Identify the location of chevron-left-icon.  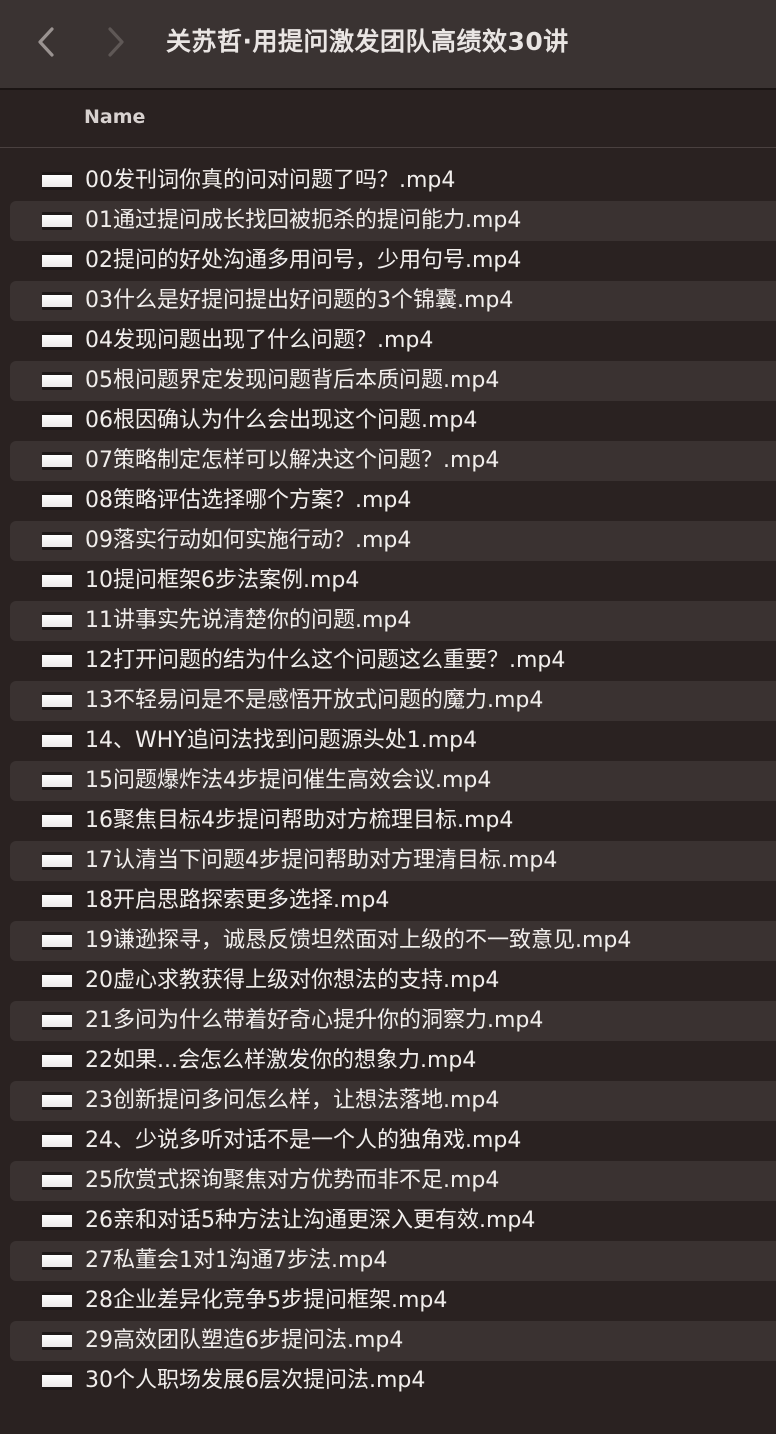
(46, 42).